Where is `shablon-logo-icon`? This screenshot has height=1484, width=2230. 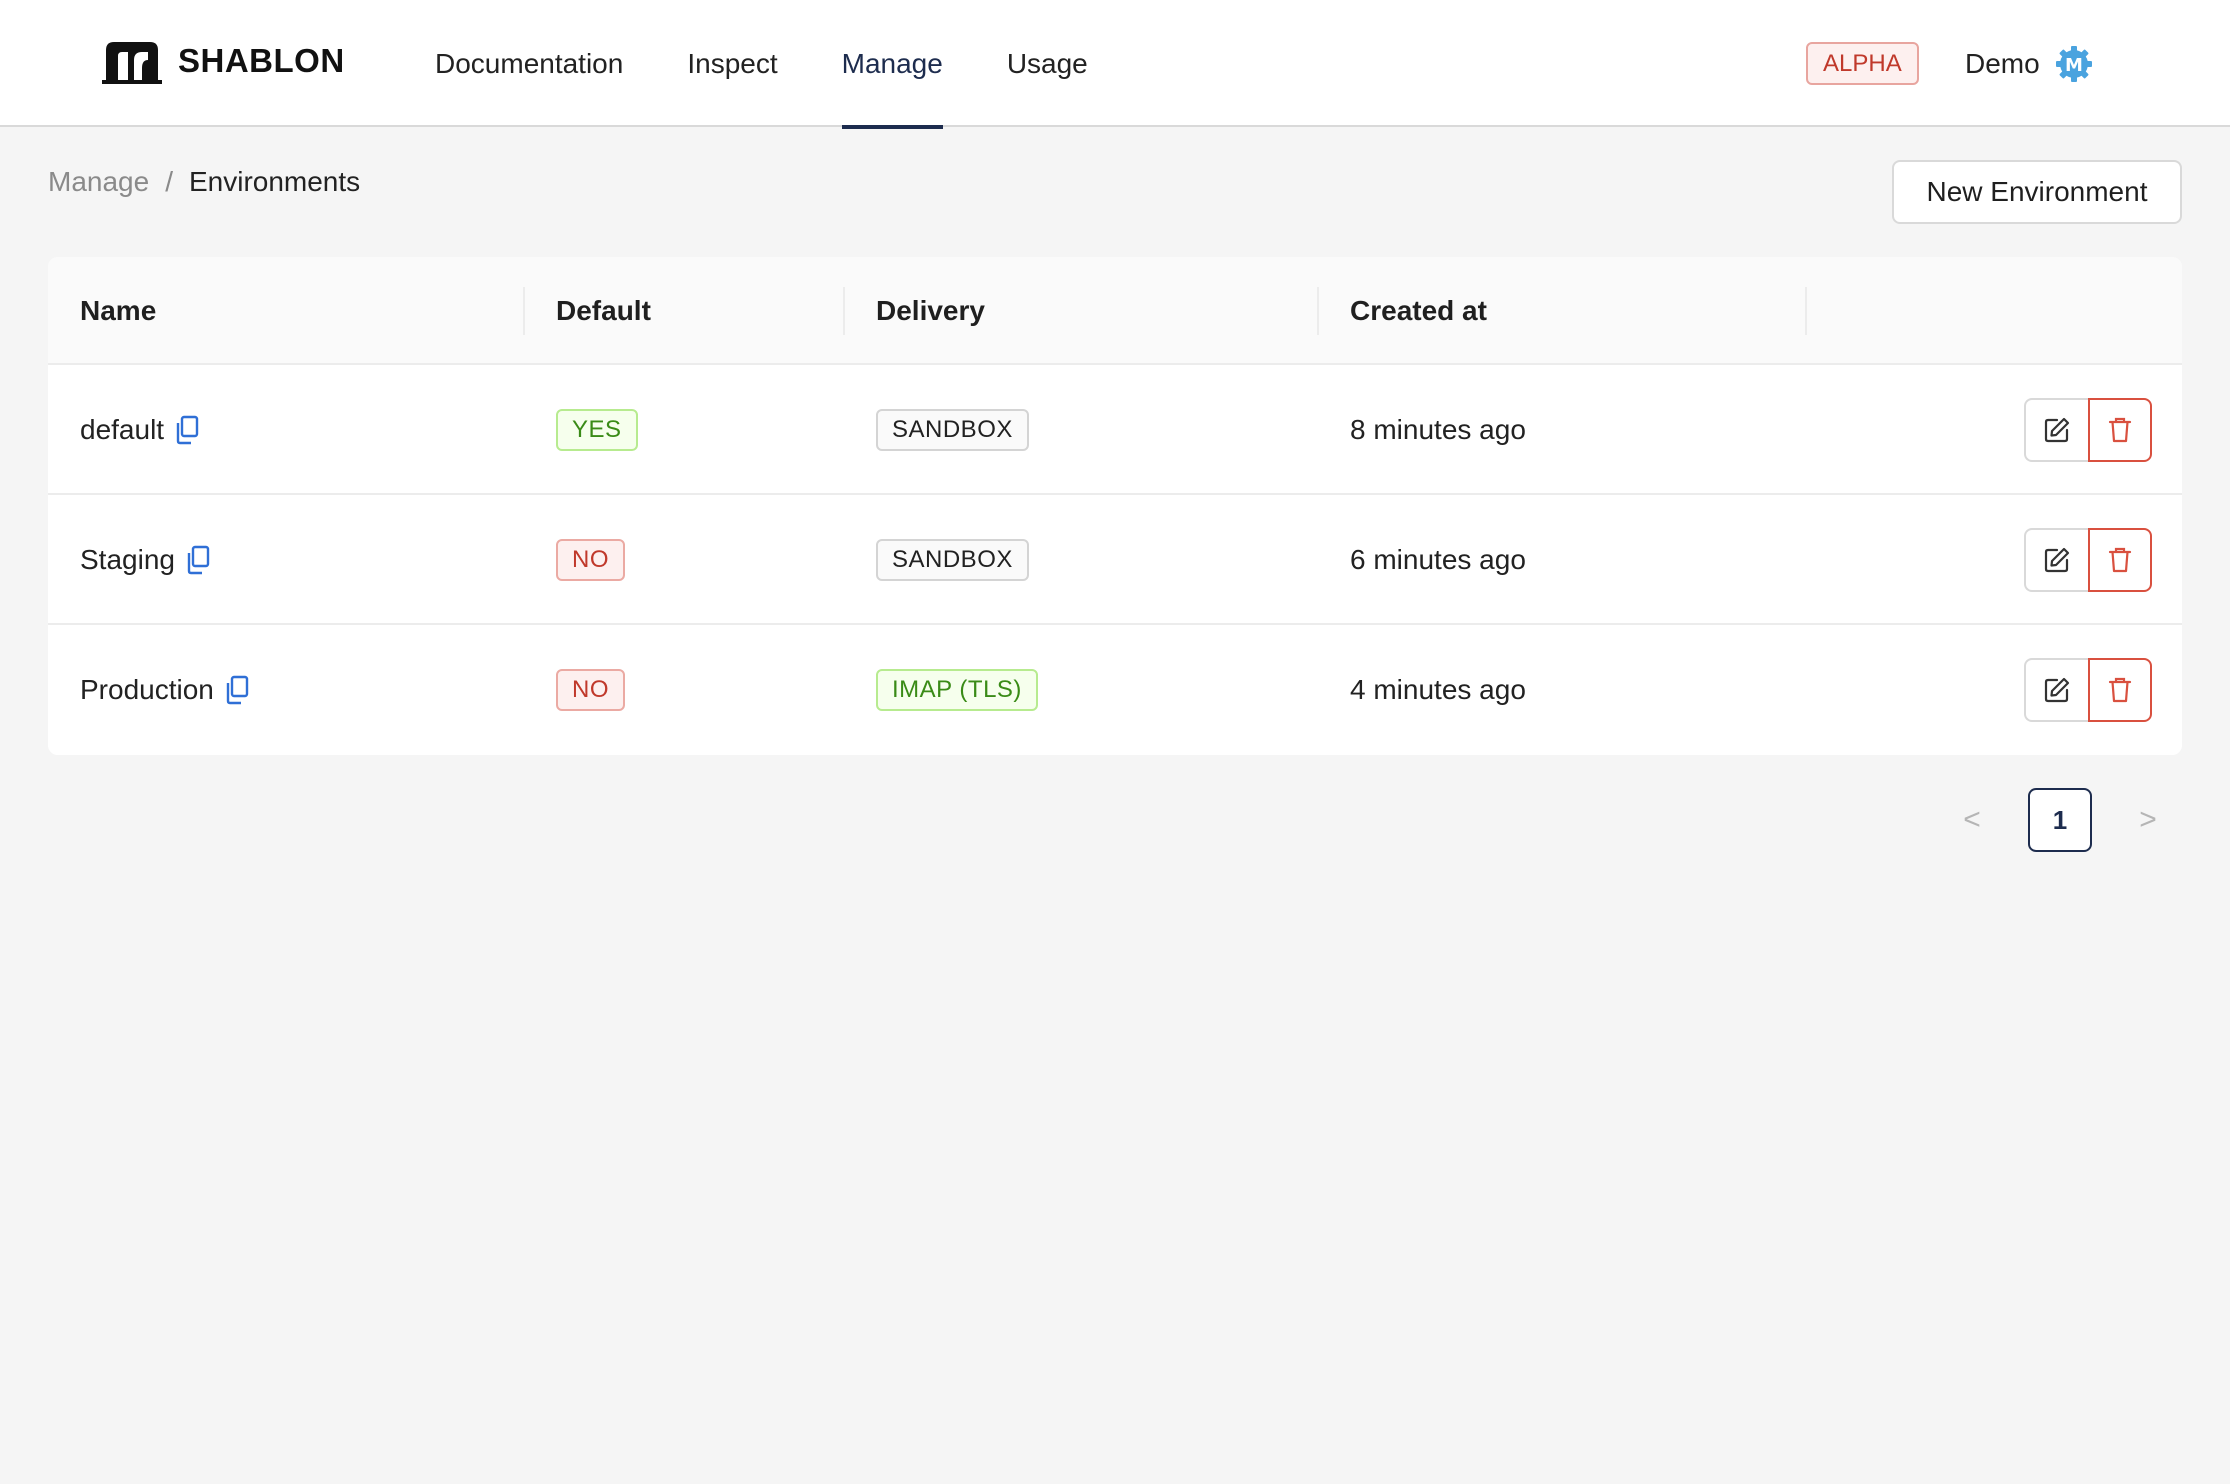
shablon-logo-icon is located at coordinates (132, 63).